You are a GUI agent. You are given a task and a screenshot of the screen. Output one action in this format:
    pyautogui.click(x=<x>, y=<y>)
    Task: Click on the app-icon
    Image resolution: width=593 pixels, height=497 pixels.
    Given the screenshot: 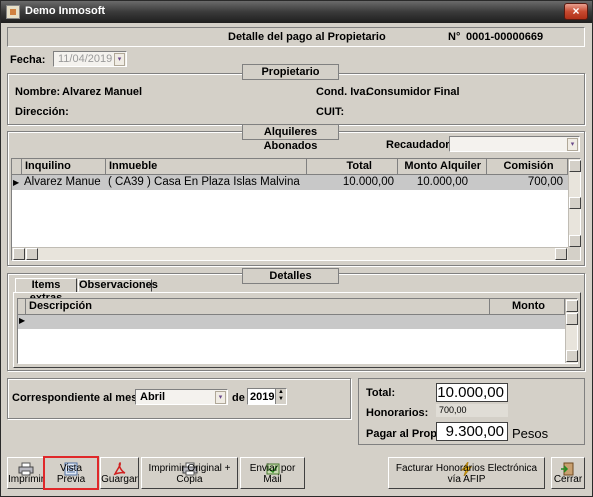 What is the action you would take?
    pyautogui.click(x=13, y=12)
    